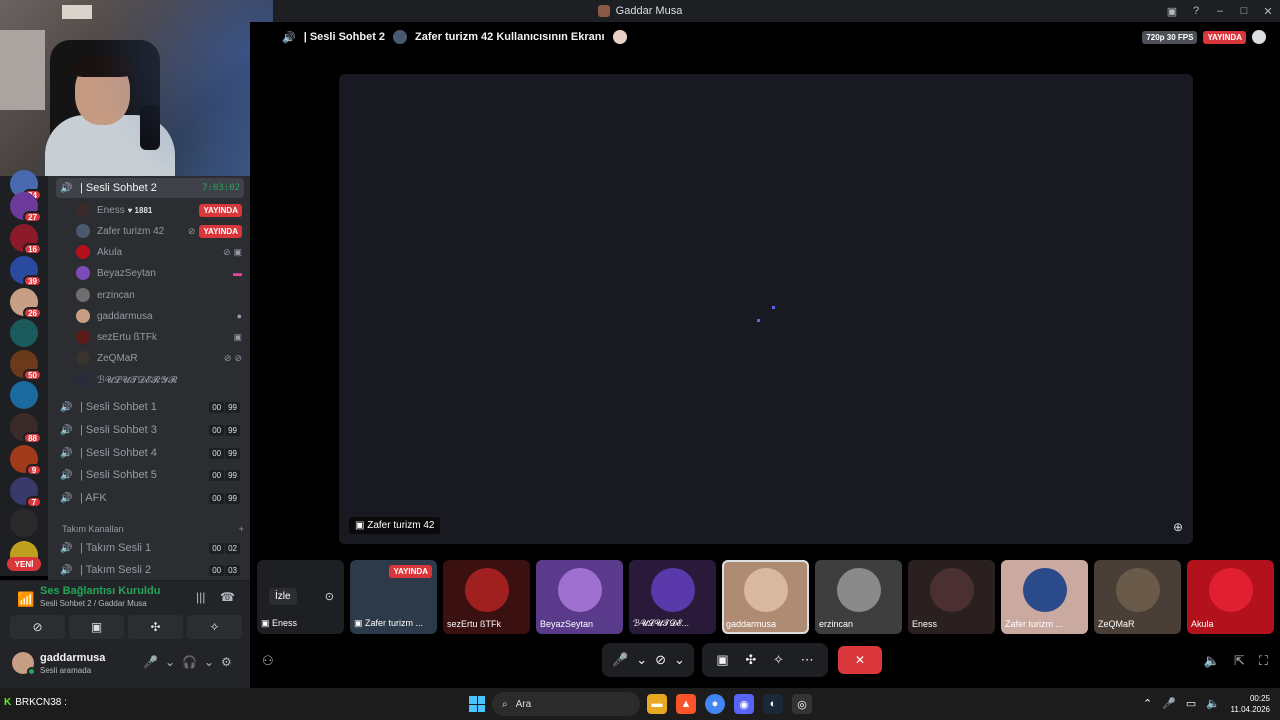  Describe the element at coordinates (1147, 703) in the screenshot. I see `chevron-up-icon: ⌃` at that location.